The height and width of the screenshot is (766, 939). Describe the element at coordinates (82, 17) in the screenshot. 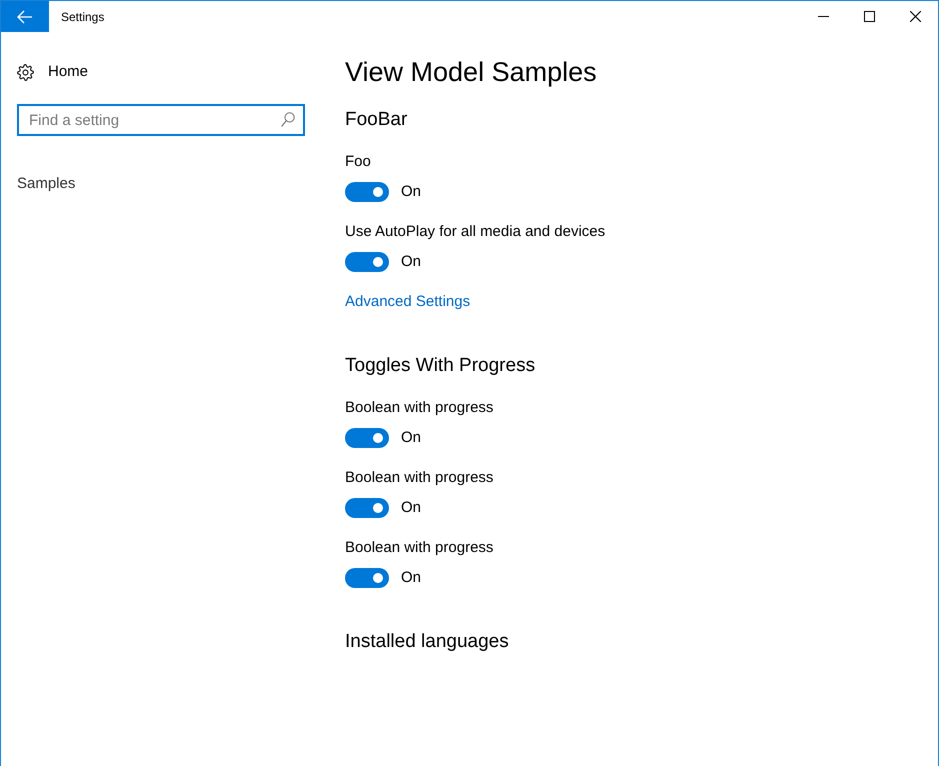

I see `window-title: Settings` at that location.